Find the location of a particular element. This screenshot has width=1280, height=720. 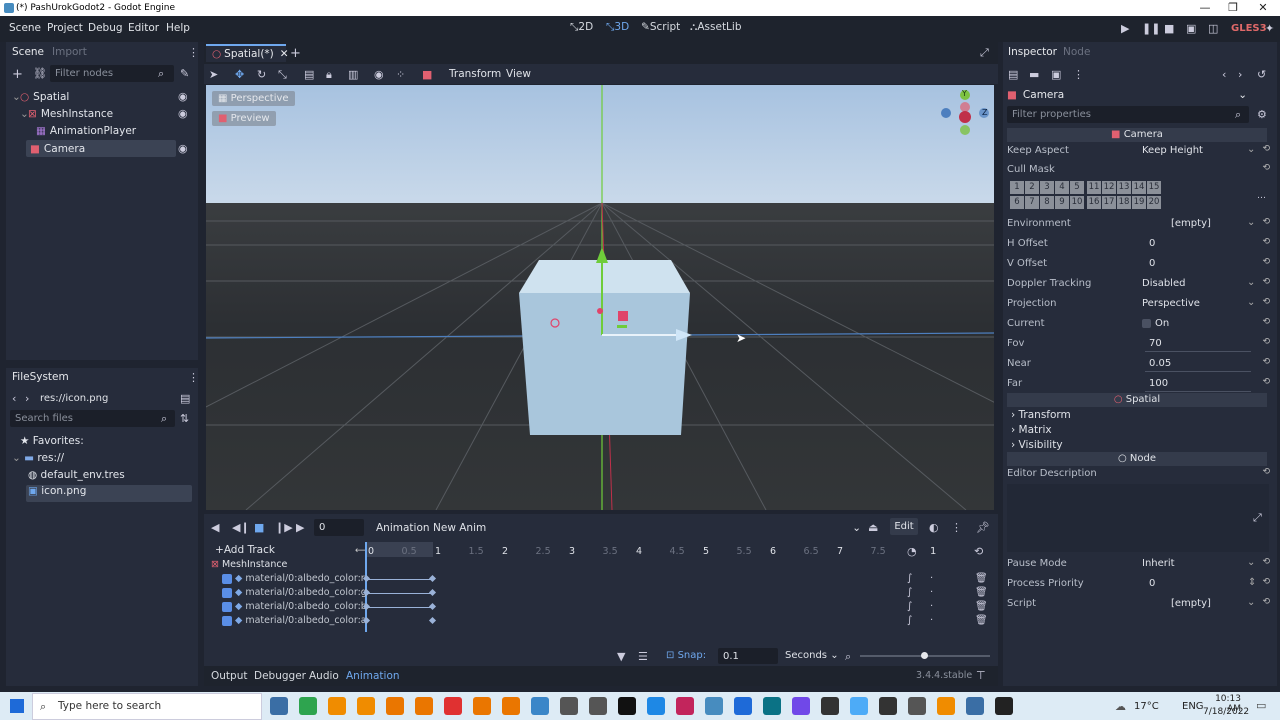

tab-node: Node is located at coordinates (1076, 52).